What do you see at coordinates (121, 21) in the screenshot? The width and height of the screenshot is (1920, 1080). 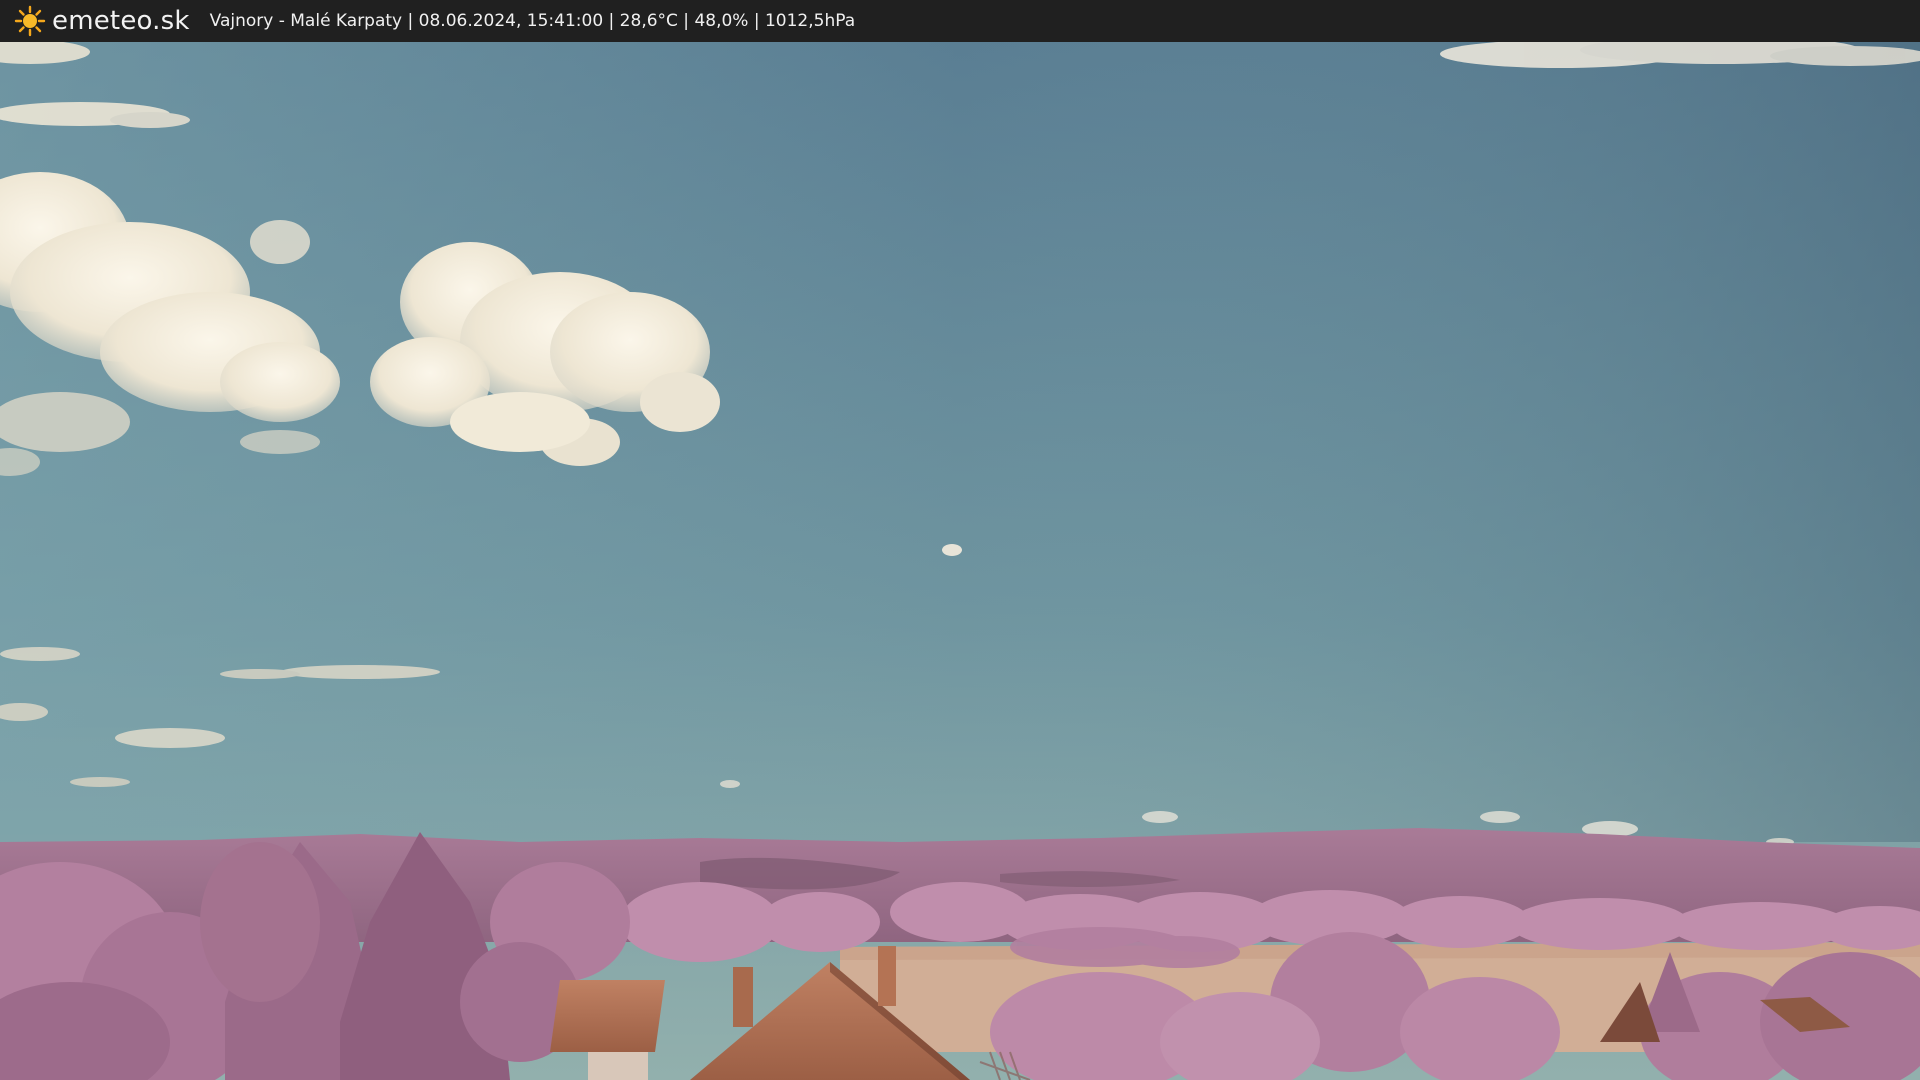 I see `brand-name: emeteo.sk` at bounding box center [121, 21].